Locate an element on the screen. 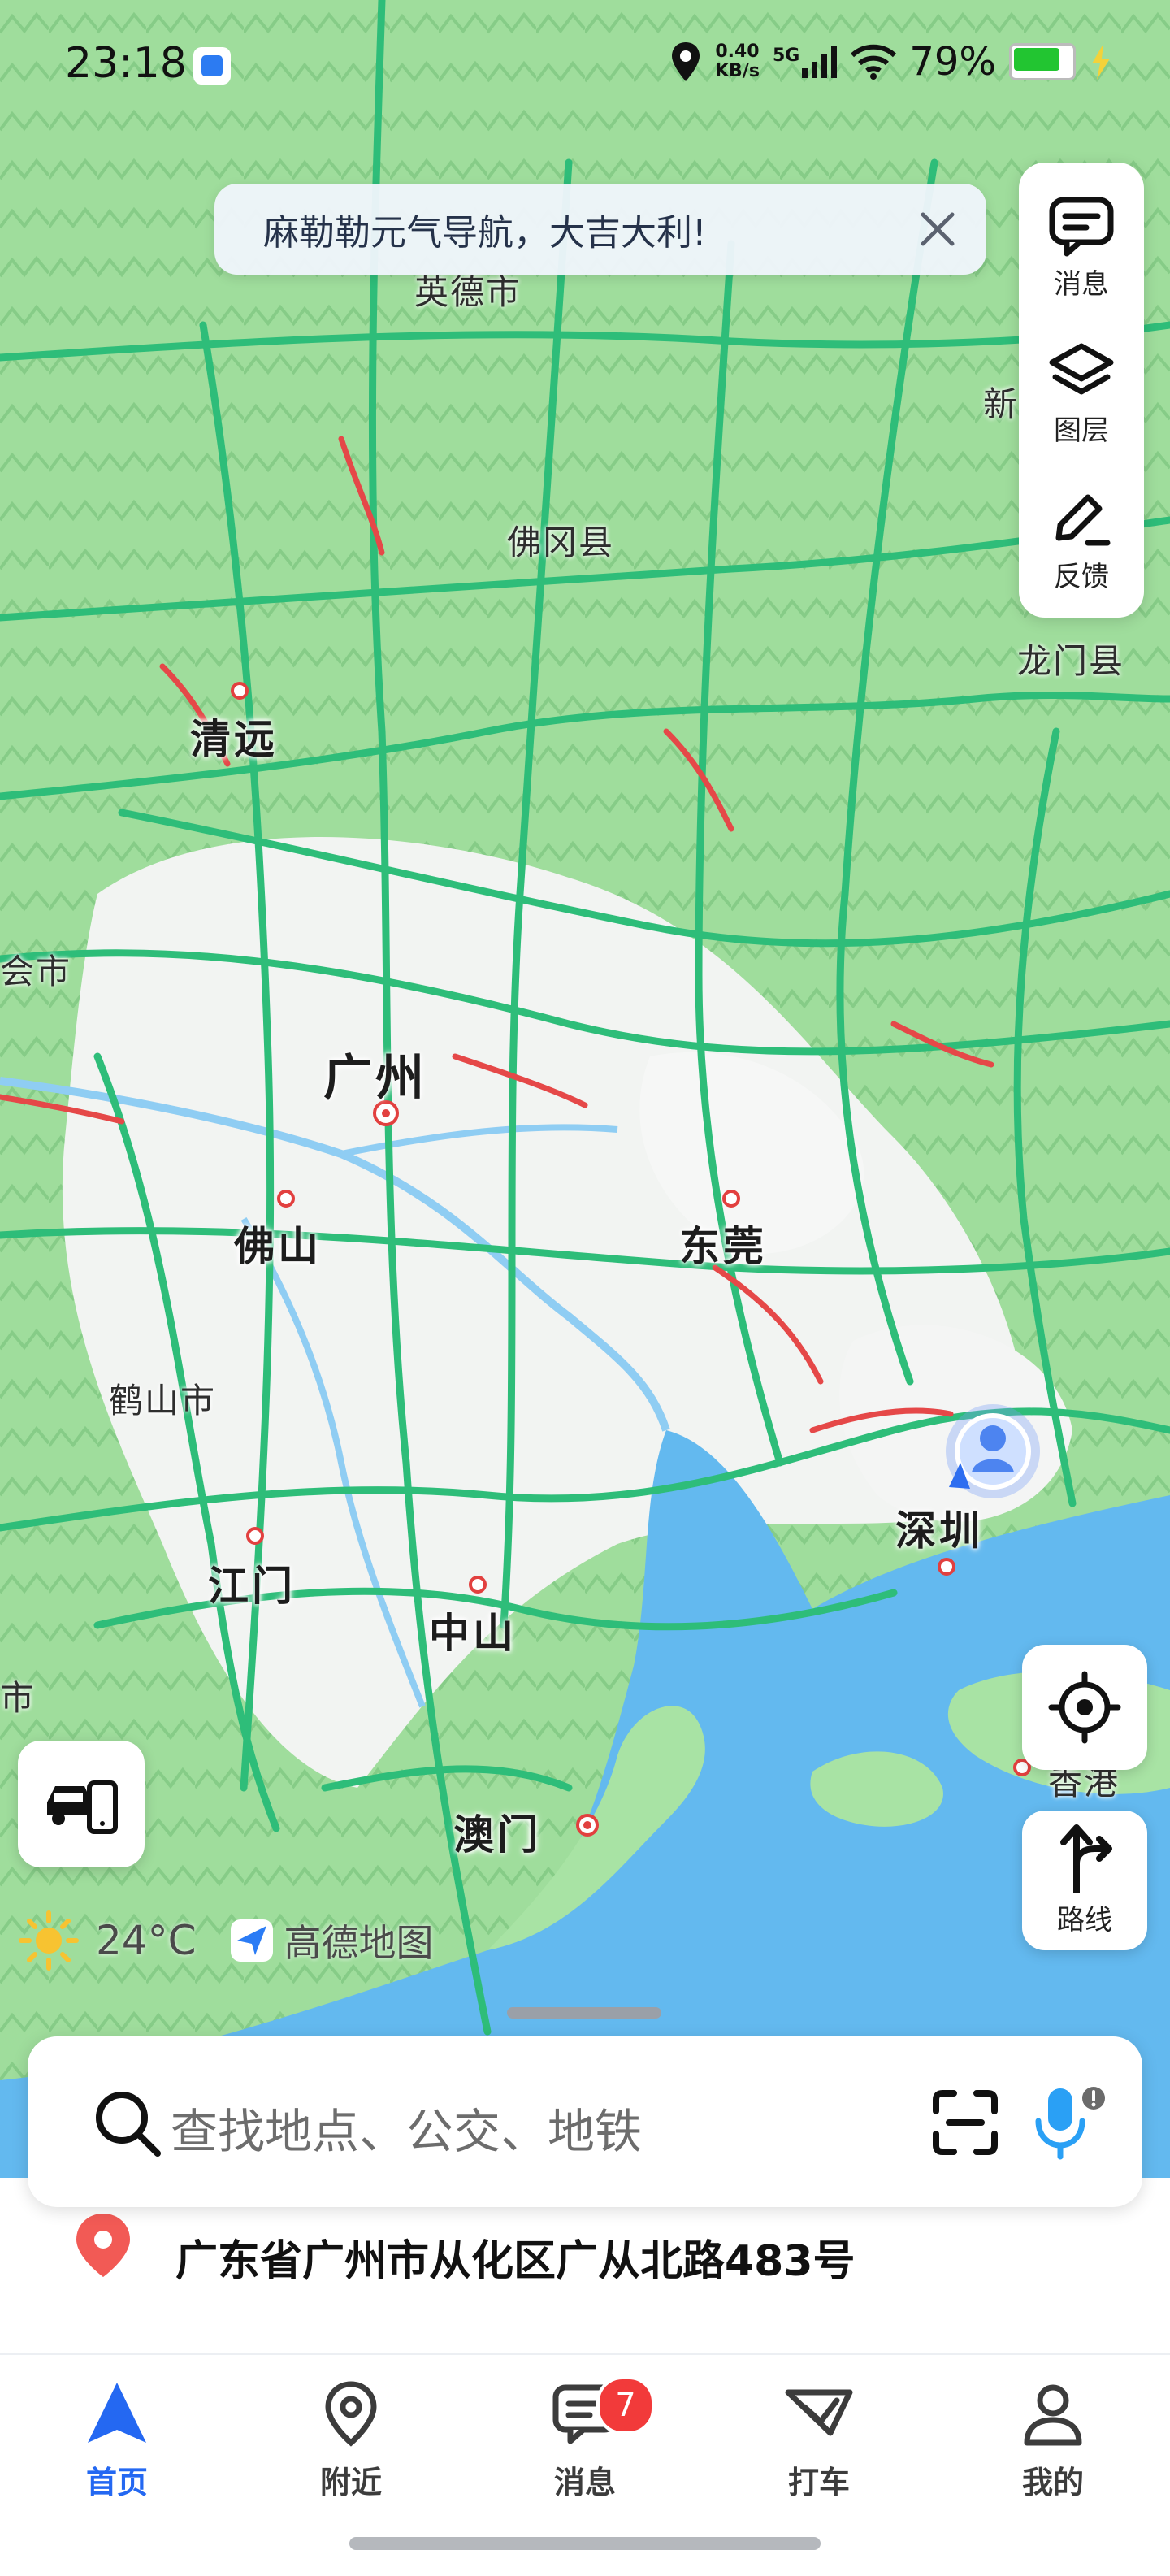  map-label-dongguan: 东莞 is located at coordinates (723, 1243).